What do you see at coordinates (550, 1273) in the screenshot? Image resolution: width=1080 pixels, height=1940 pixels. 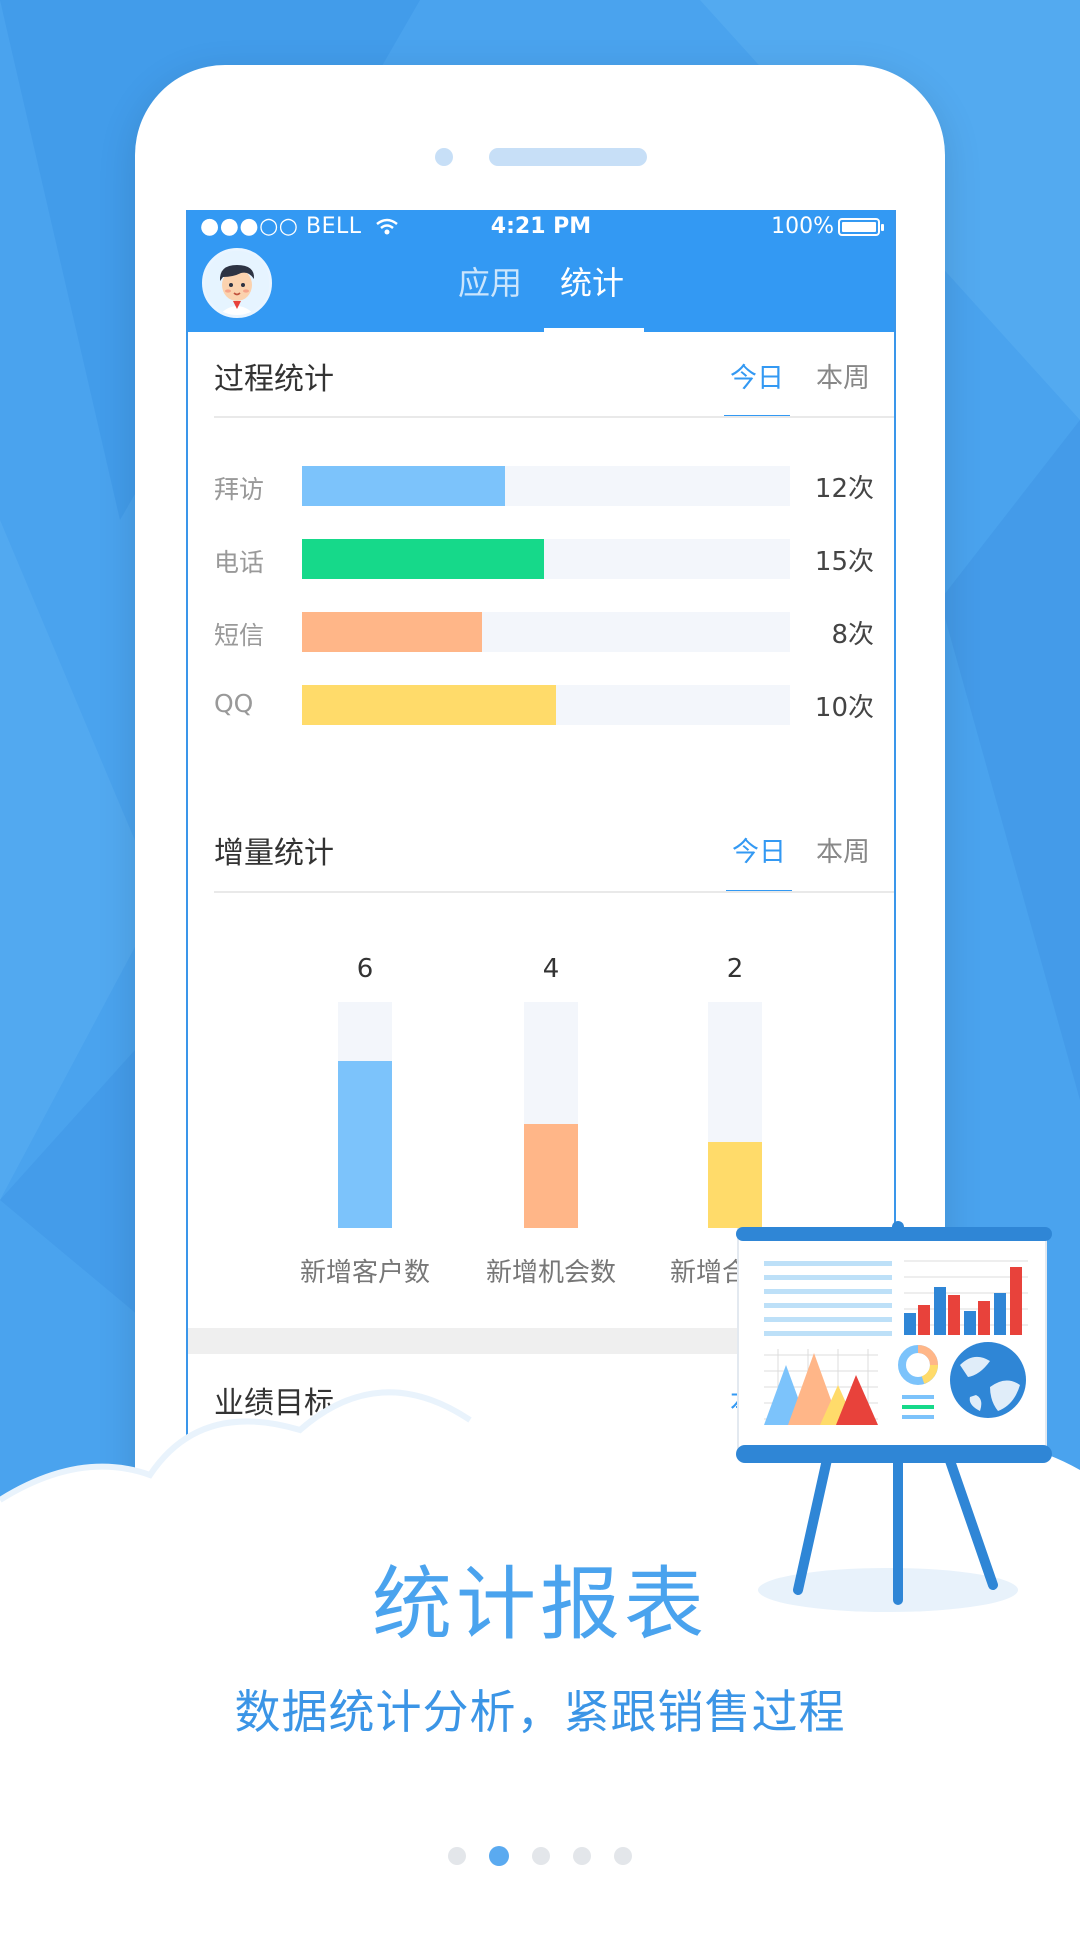 I see `increment-column-label: 新增机会数` at bounding box center [550, 1273].